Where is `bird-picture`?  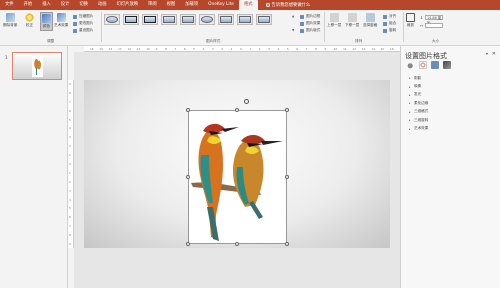
bird-picture is located at coordinates (237, 177).